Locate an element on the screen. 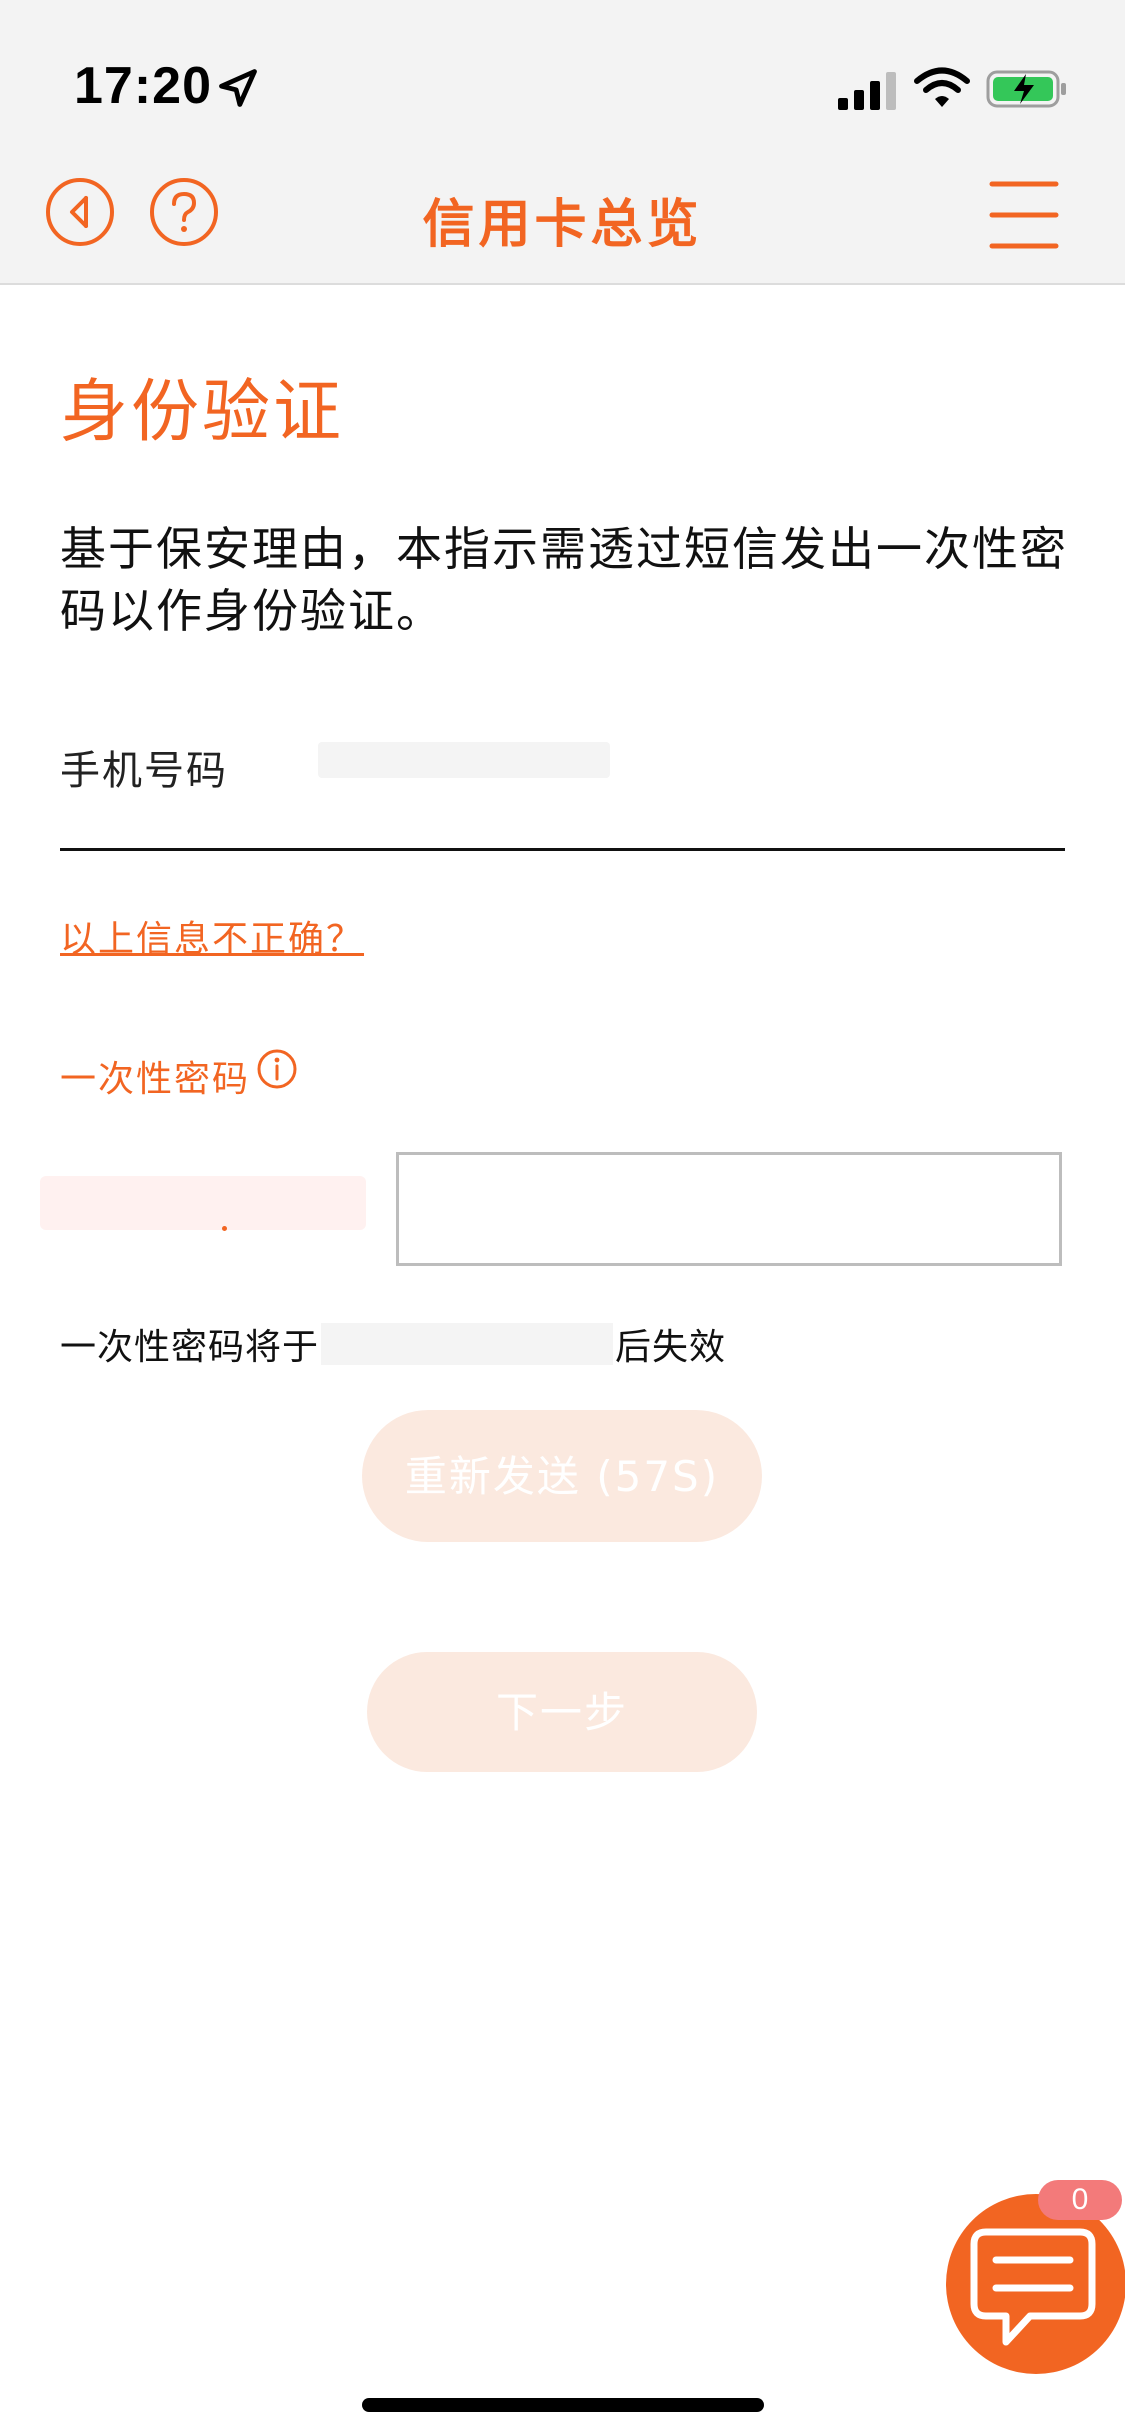 This screenshot has height=2436, width=1125. otp-prefix-redacted is located at coordinates (203, 1203).